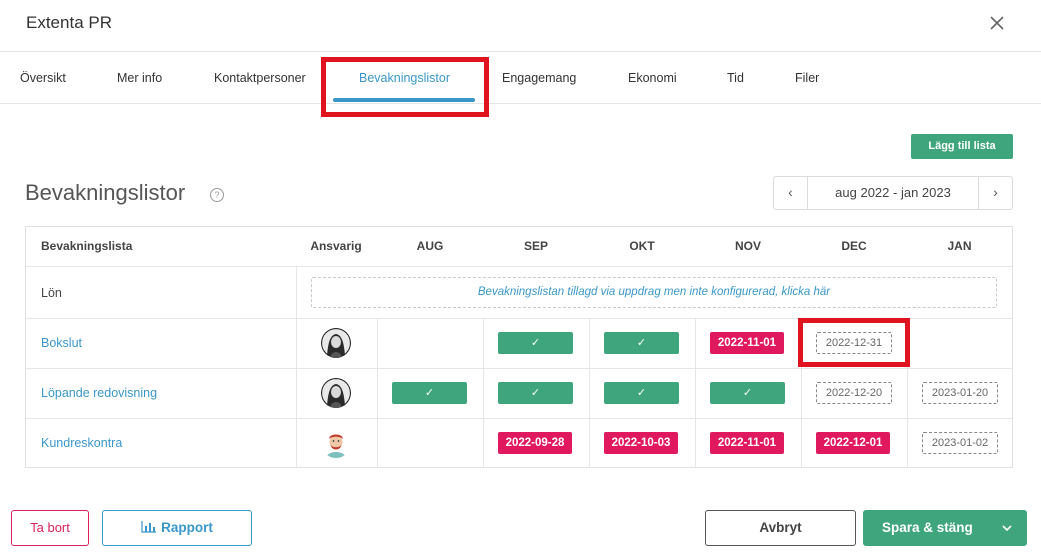 The image size is (1041, 559). I want to click on report-button-label: Rapport, so click(187, 527).